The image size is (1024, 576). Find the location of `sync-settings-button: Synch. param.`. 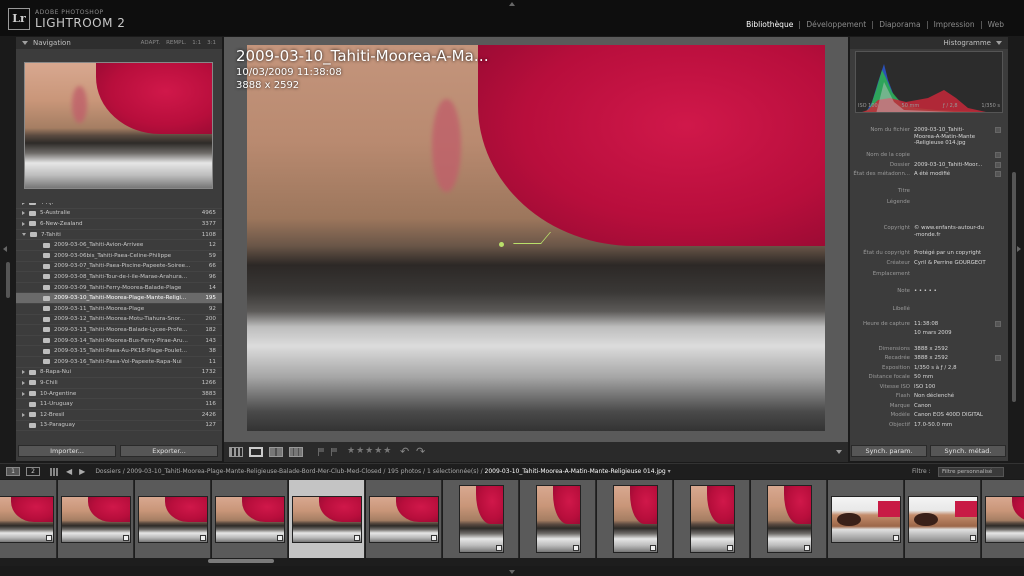

sync-settings-button: Synch. param. is located at coordinates (889, 451).